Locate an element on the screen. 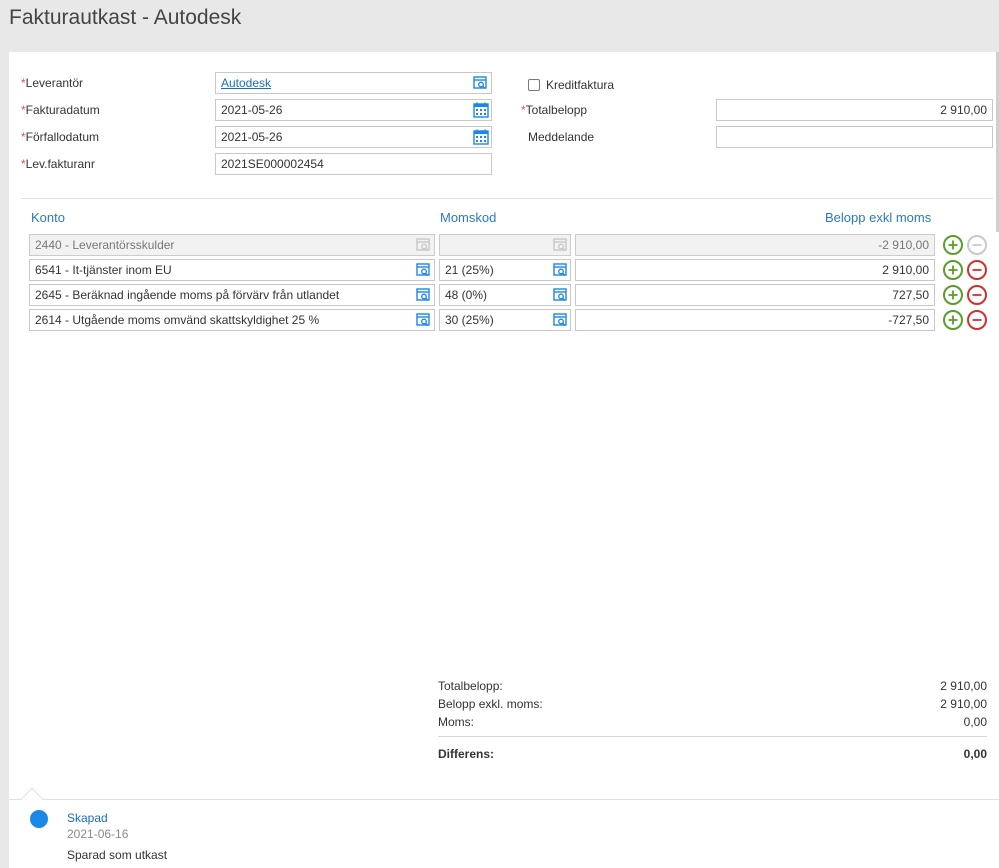 Image resolution: width=999 pixels, height=868 pixels. status-dot is located at coordinates (39, 819).